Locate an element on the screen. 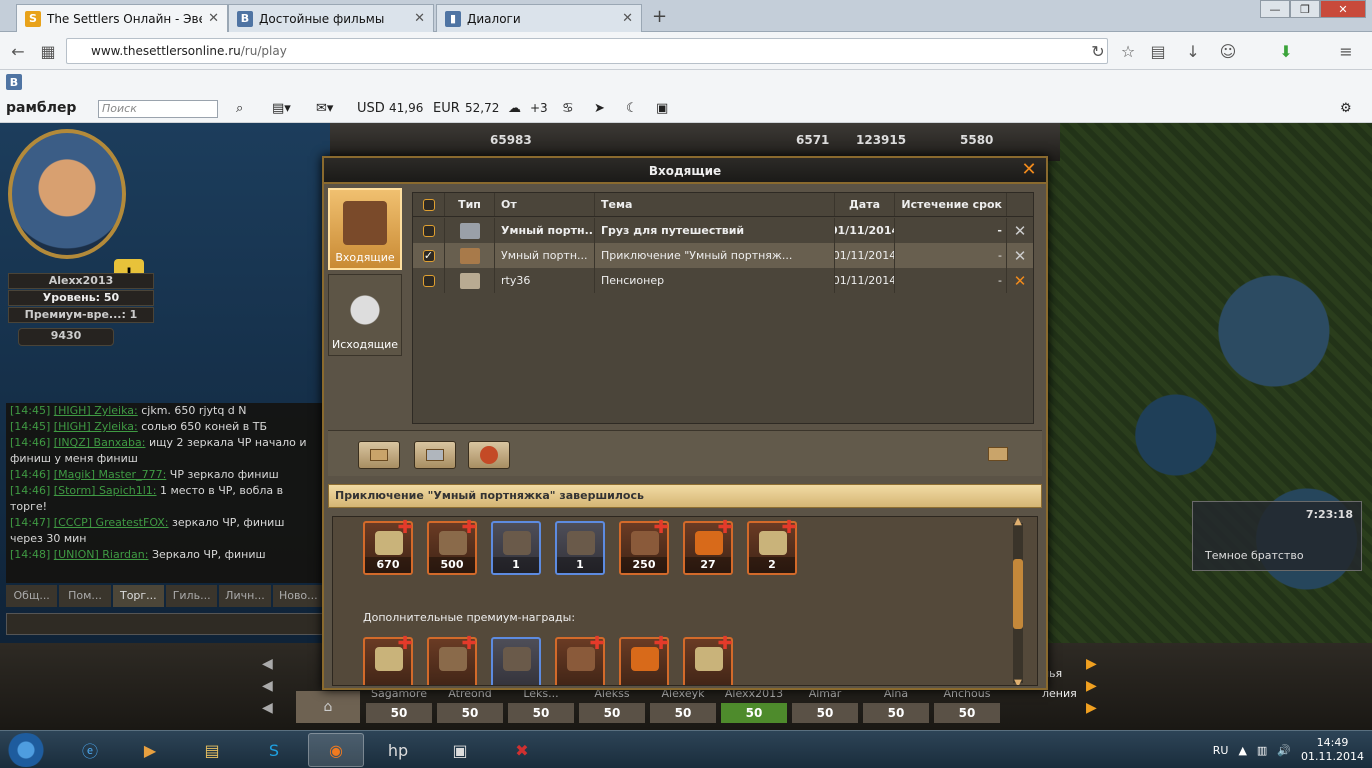 This screenshot has width=1372, height=768. network-icon: ▥ is located at coordinates (1262, 750).